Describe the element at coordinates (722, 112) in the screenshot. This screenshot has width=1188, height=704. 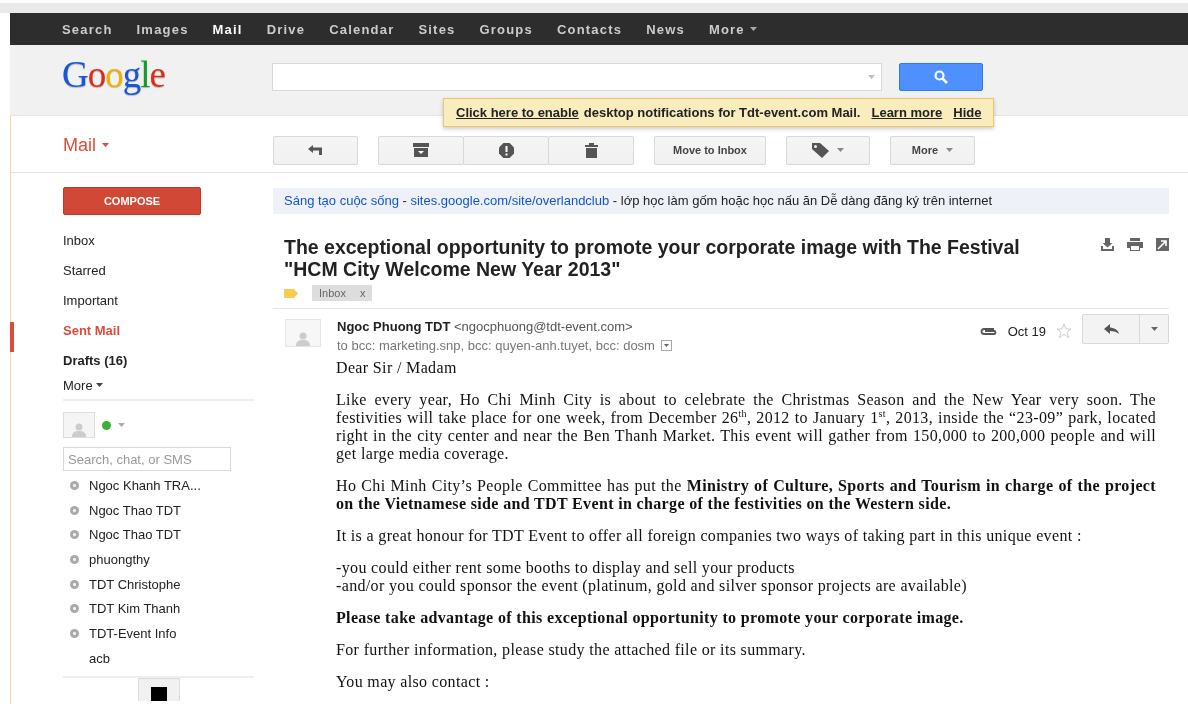
I see `notification-text: desktop notifications for Tdt-event.com Mail.` at that location.